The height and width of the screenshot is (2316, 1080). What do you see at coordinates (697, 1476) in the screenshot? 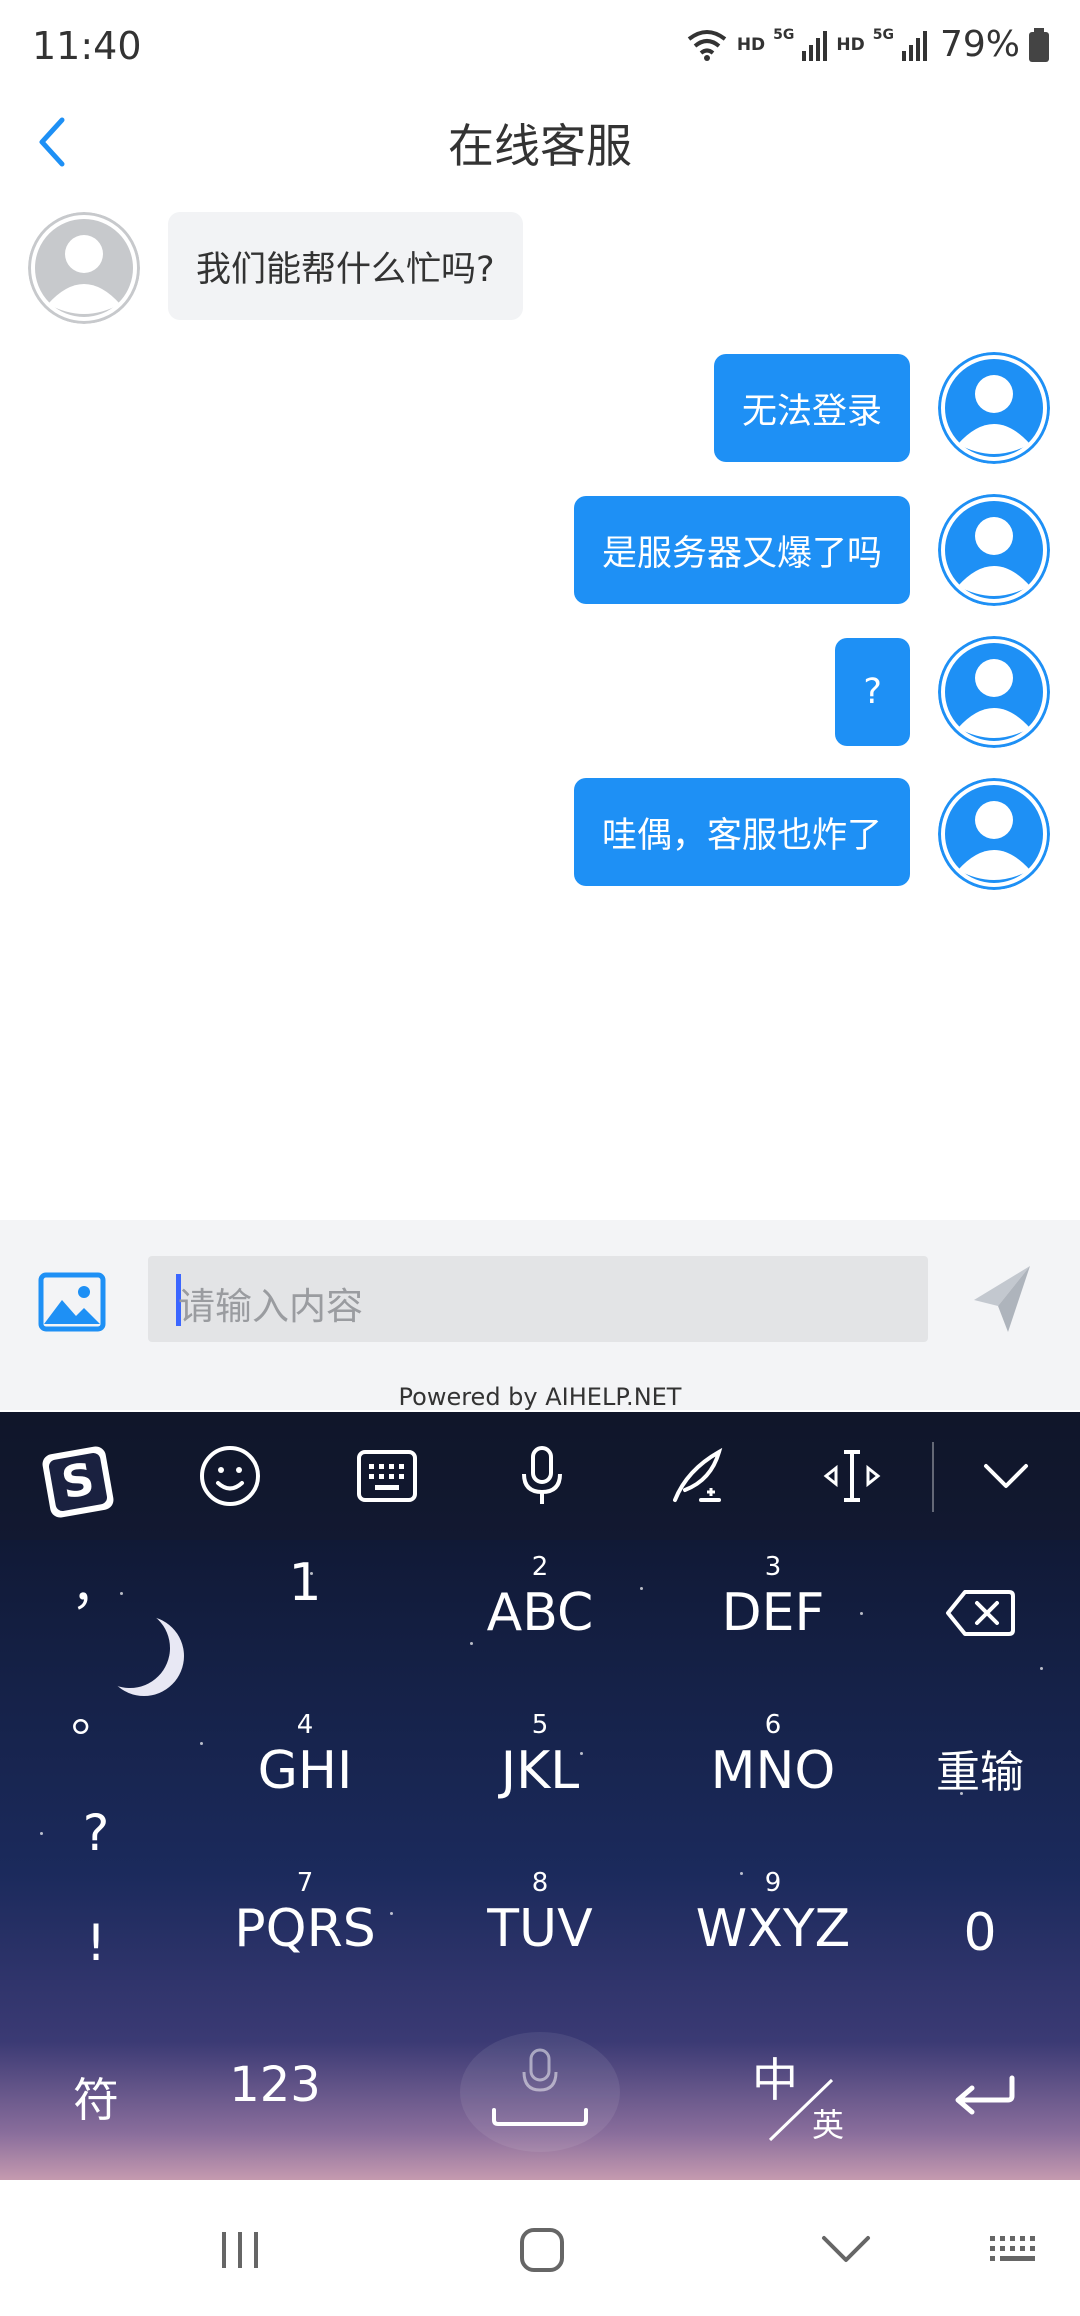
I see `handwriting-button` at bounding box center [697, 1476].